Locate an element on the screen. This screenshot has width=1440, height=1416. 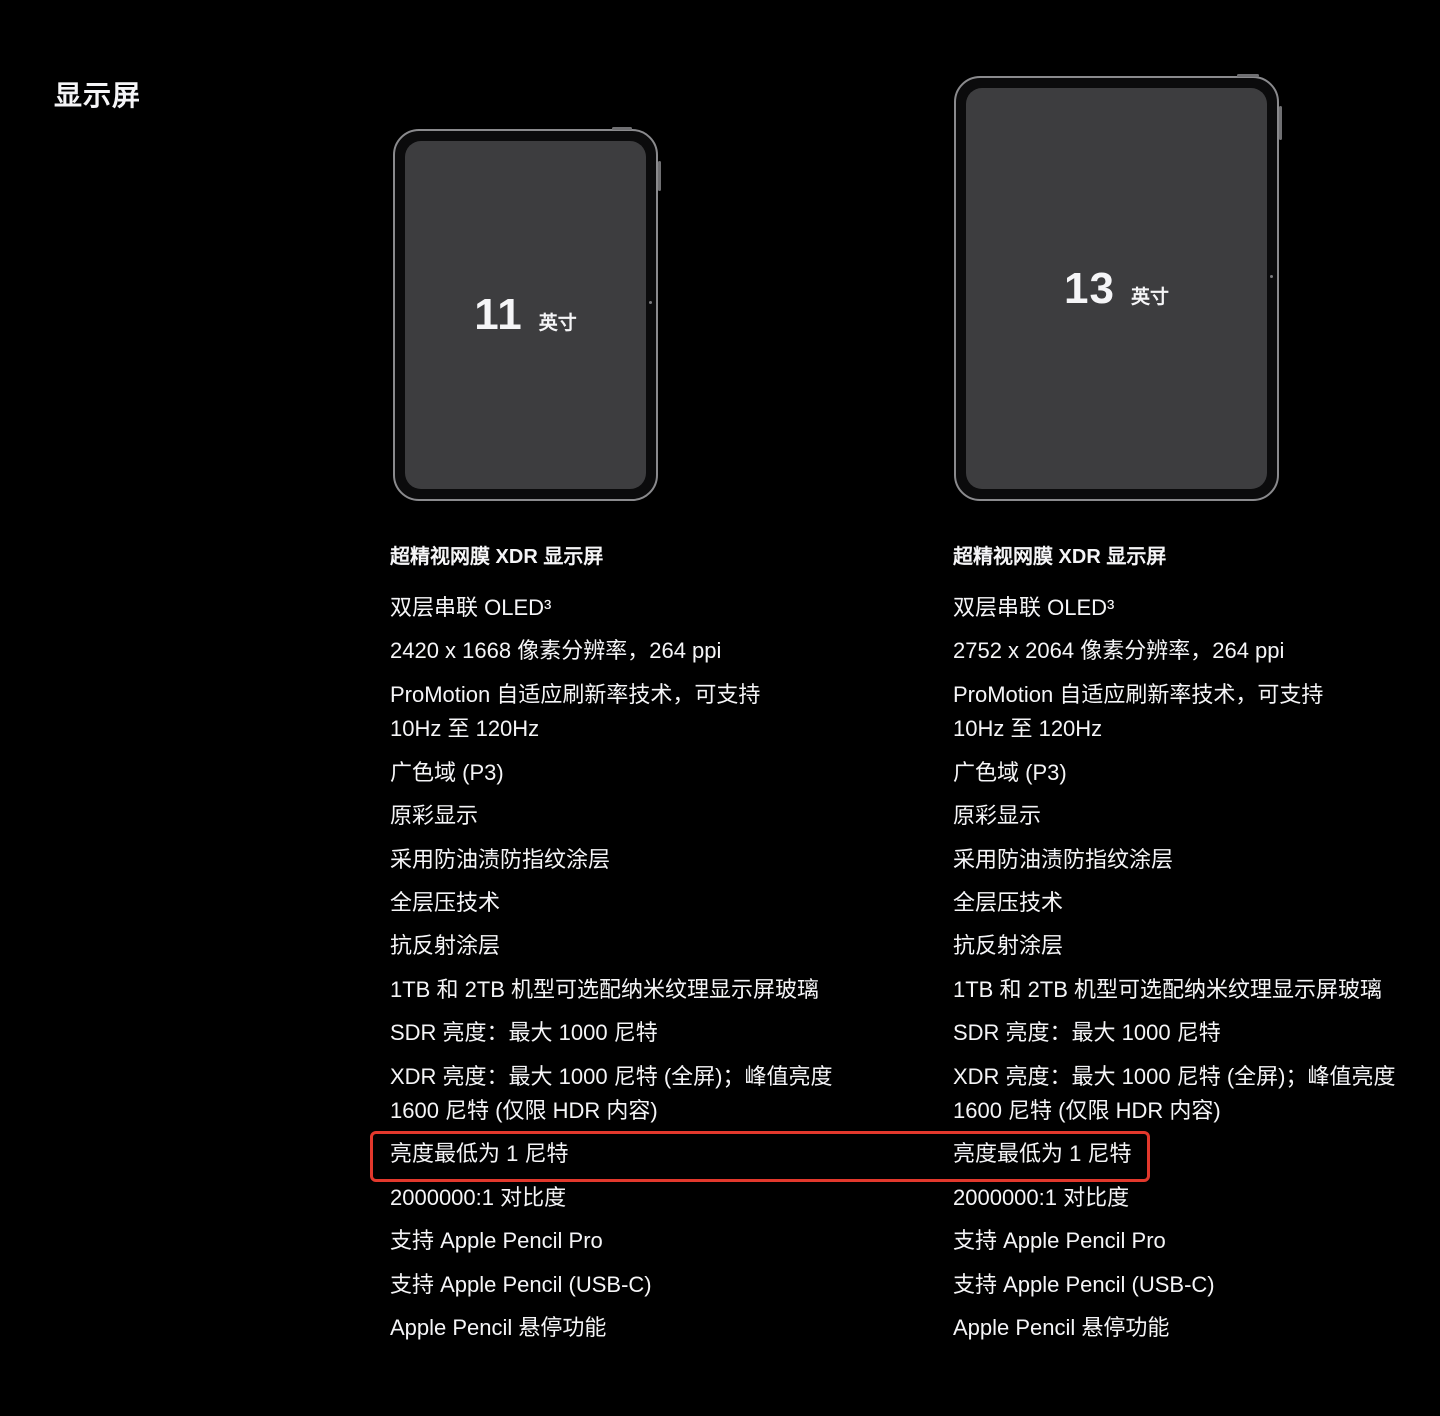
highlight-box-min-brightness is located at coordinates (760, 1156).